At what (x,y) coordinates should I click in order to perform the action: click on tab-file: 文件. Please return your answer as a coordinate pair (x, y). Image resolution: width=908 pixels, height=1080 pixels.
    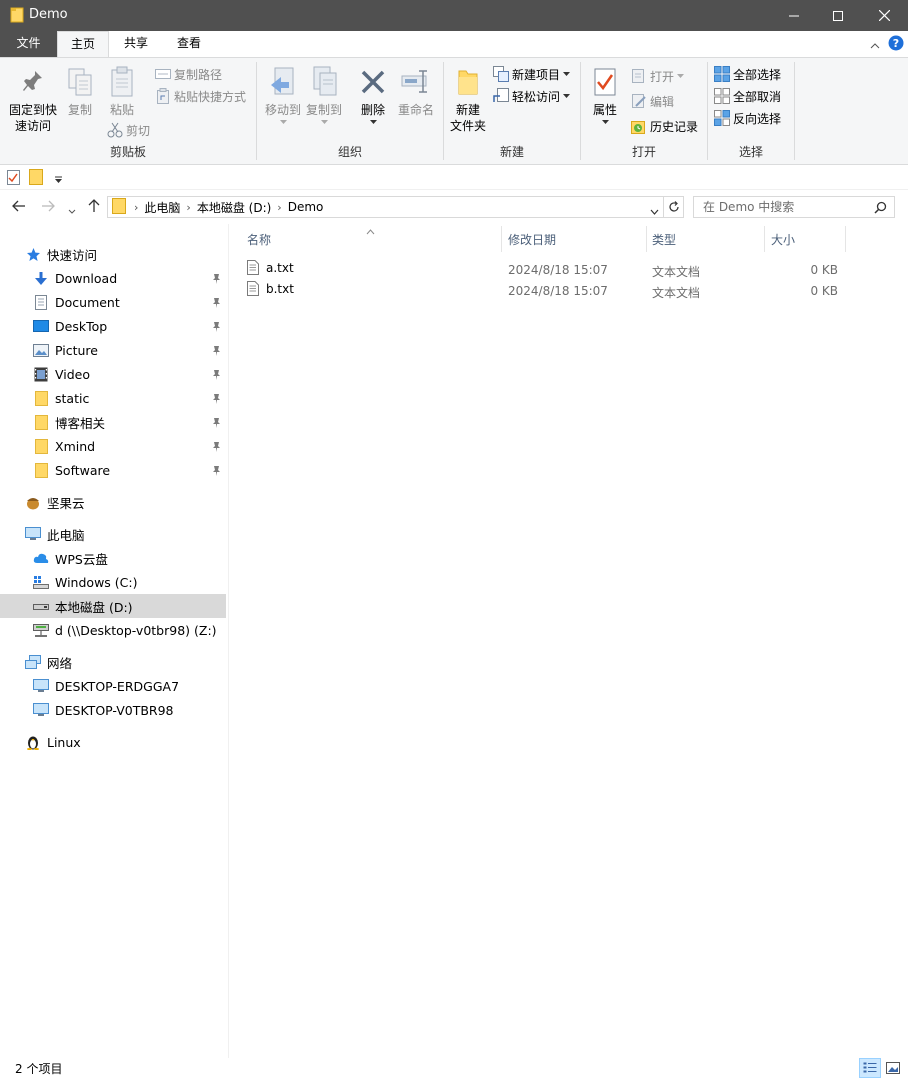
    Looking at the image, I should click on (28, 44).